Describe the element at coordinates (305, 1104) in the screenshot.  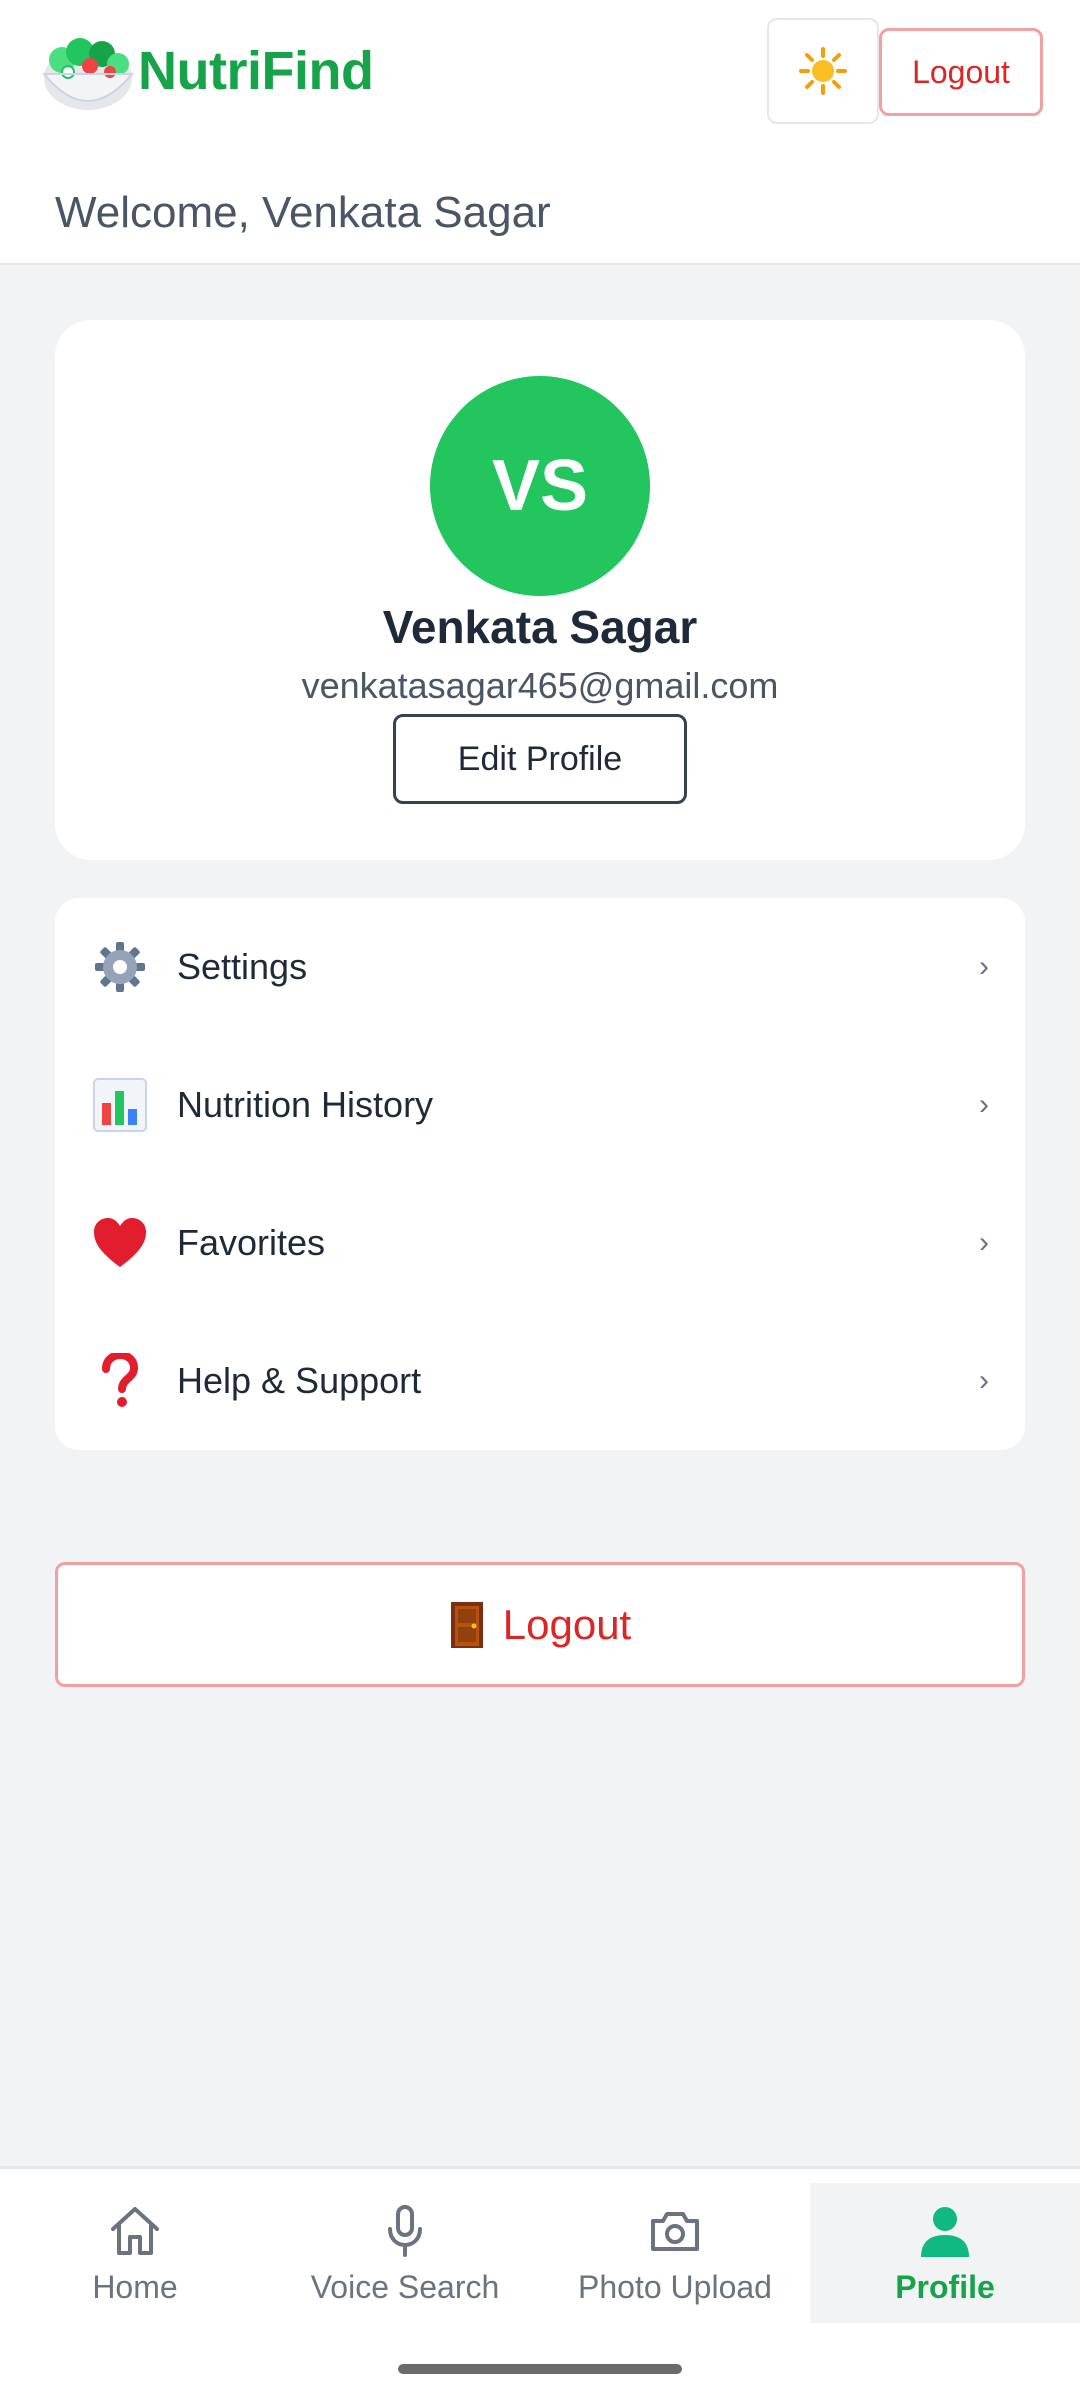
I see `menu-item-label: Nutrition History` at that location.